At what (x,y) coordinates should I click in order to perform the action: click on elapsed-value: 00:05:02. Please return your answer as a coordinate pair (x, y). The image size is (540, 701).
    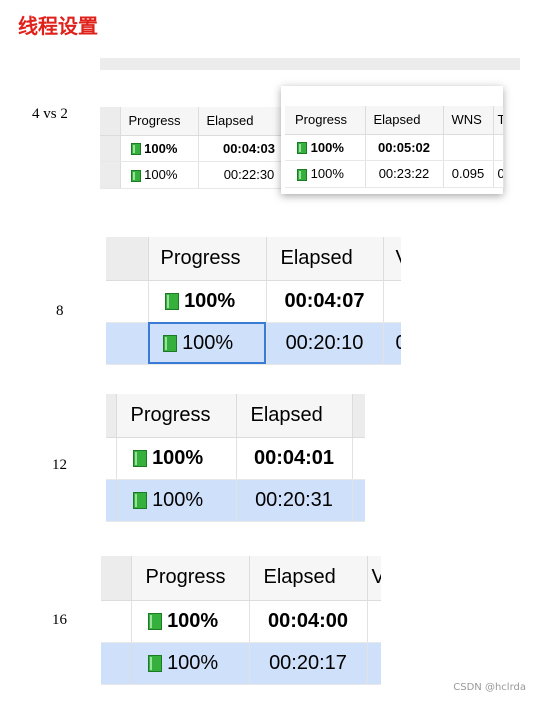
    Looking at the image, I should click on (404, 147).